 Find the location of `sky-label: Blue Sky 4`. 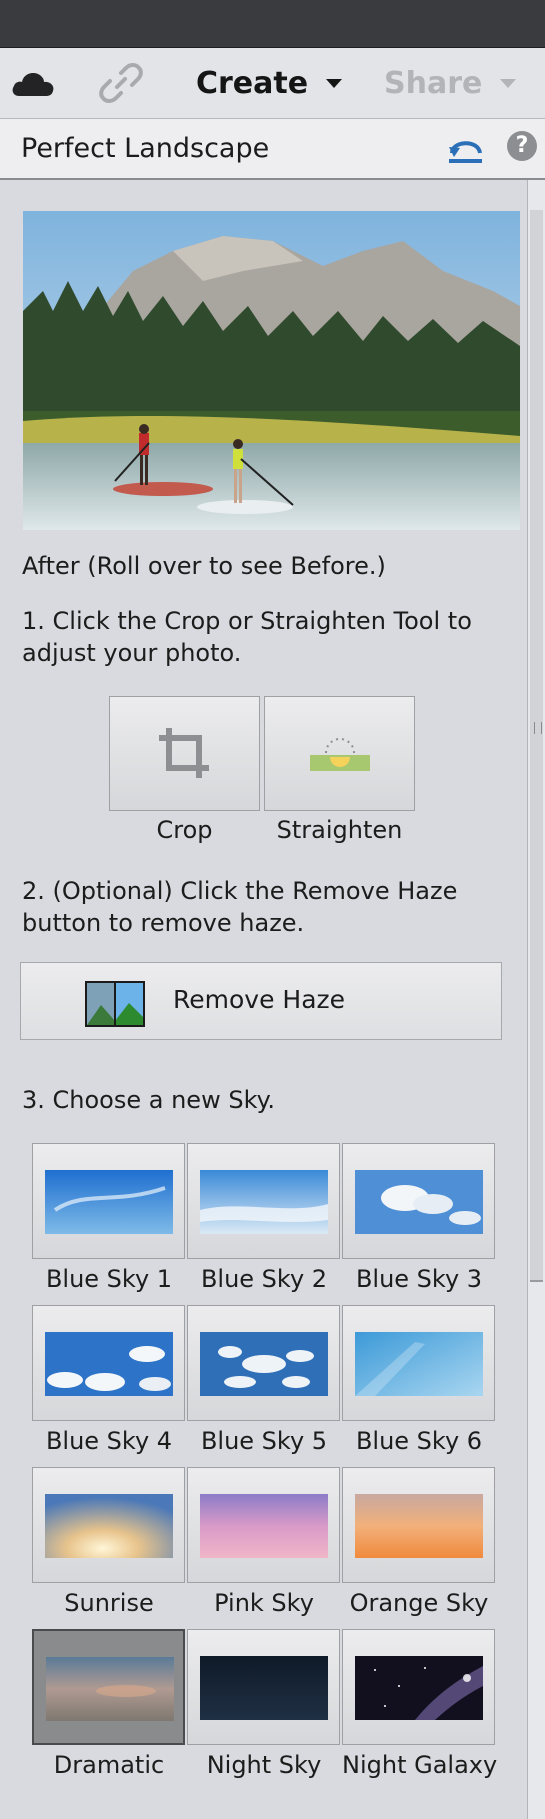

sky-label: Blue Sky 4 is located at coordinates (109, 1441).